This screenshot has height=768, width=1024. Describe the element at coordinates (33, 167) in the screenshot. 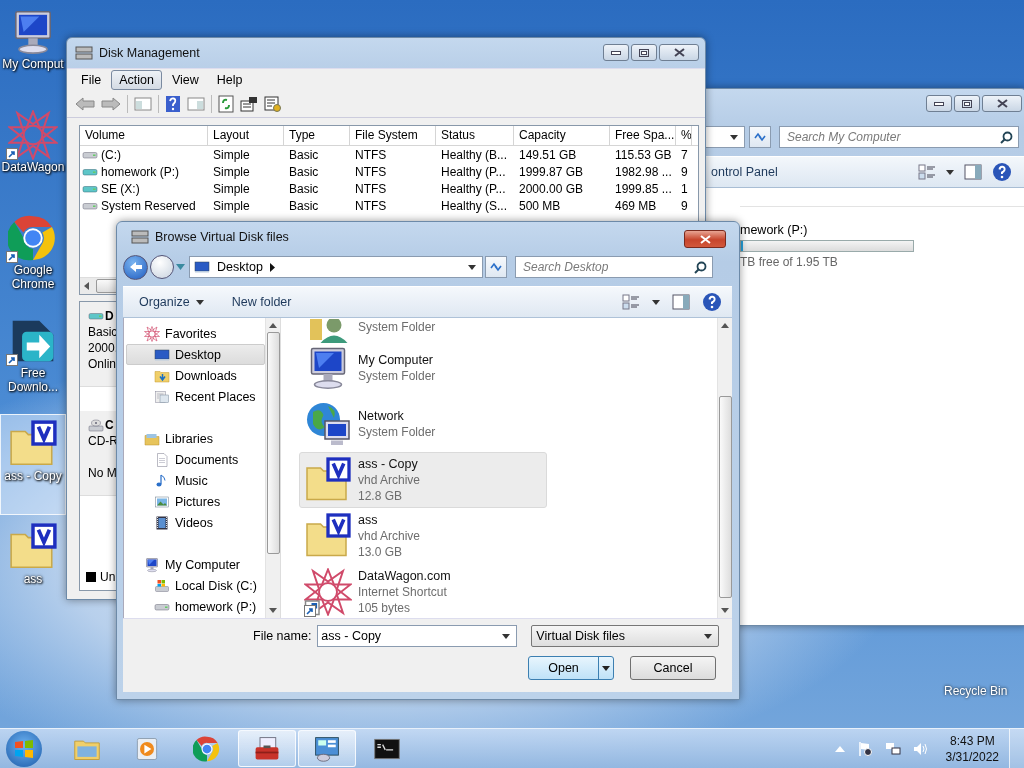

I see `desktop-icon-label: DataWagon` at that location.